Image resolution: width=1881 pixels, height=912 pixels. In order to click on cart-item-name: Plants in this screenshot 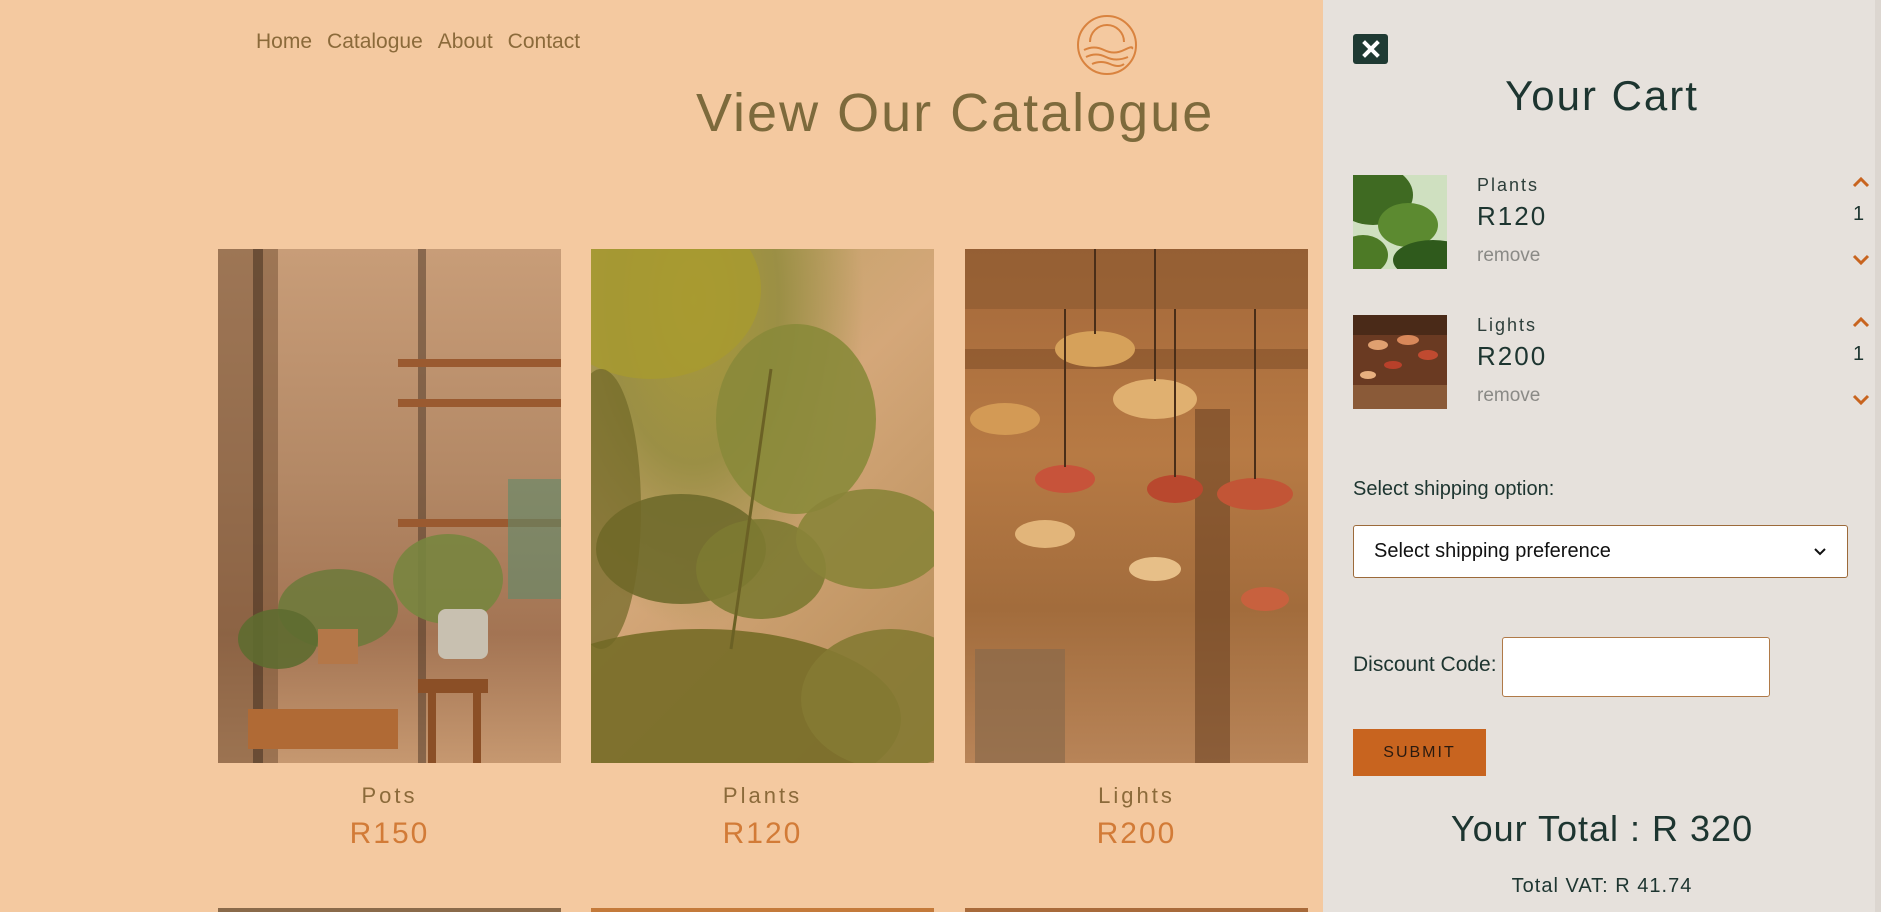, I will do `click(1508, 185)`.